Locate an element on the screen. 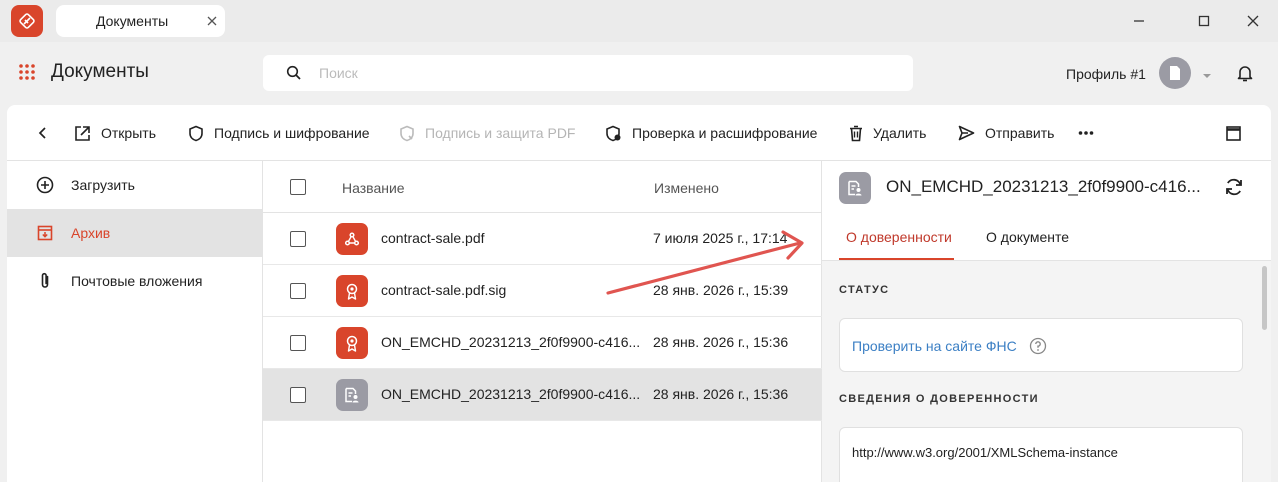  app-header: Документы Профиль #1 is located at coordinates (639, 73).